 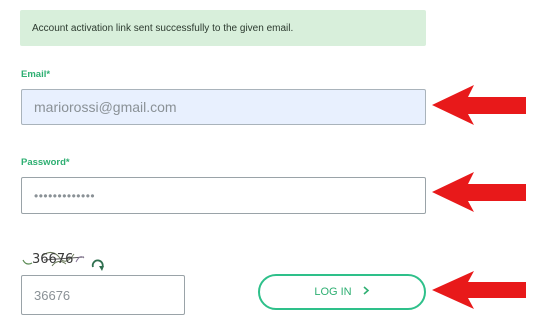 I want to click on login-button: LOG IN, so click(x=342, y=292).